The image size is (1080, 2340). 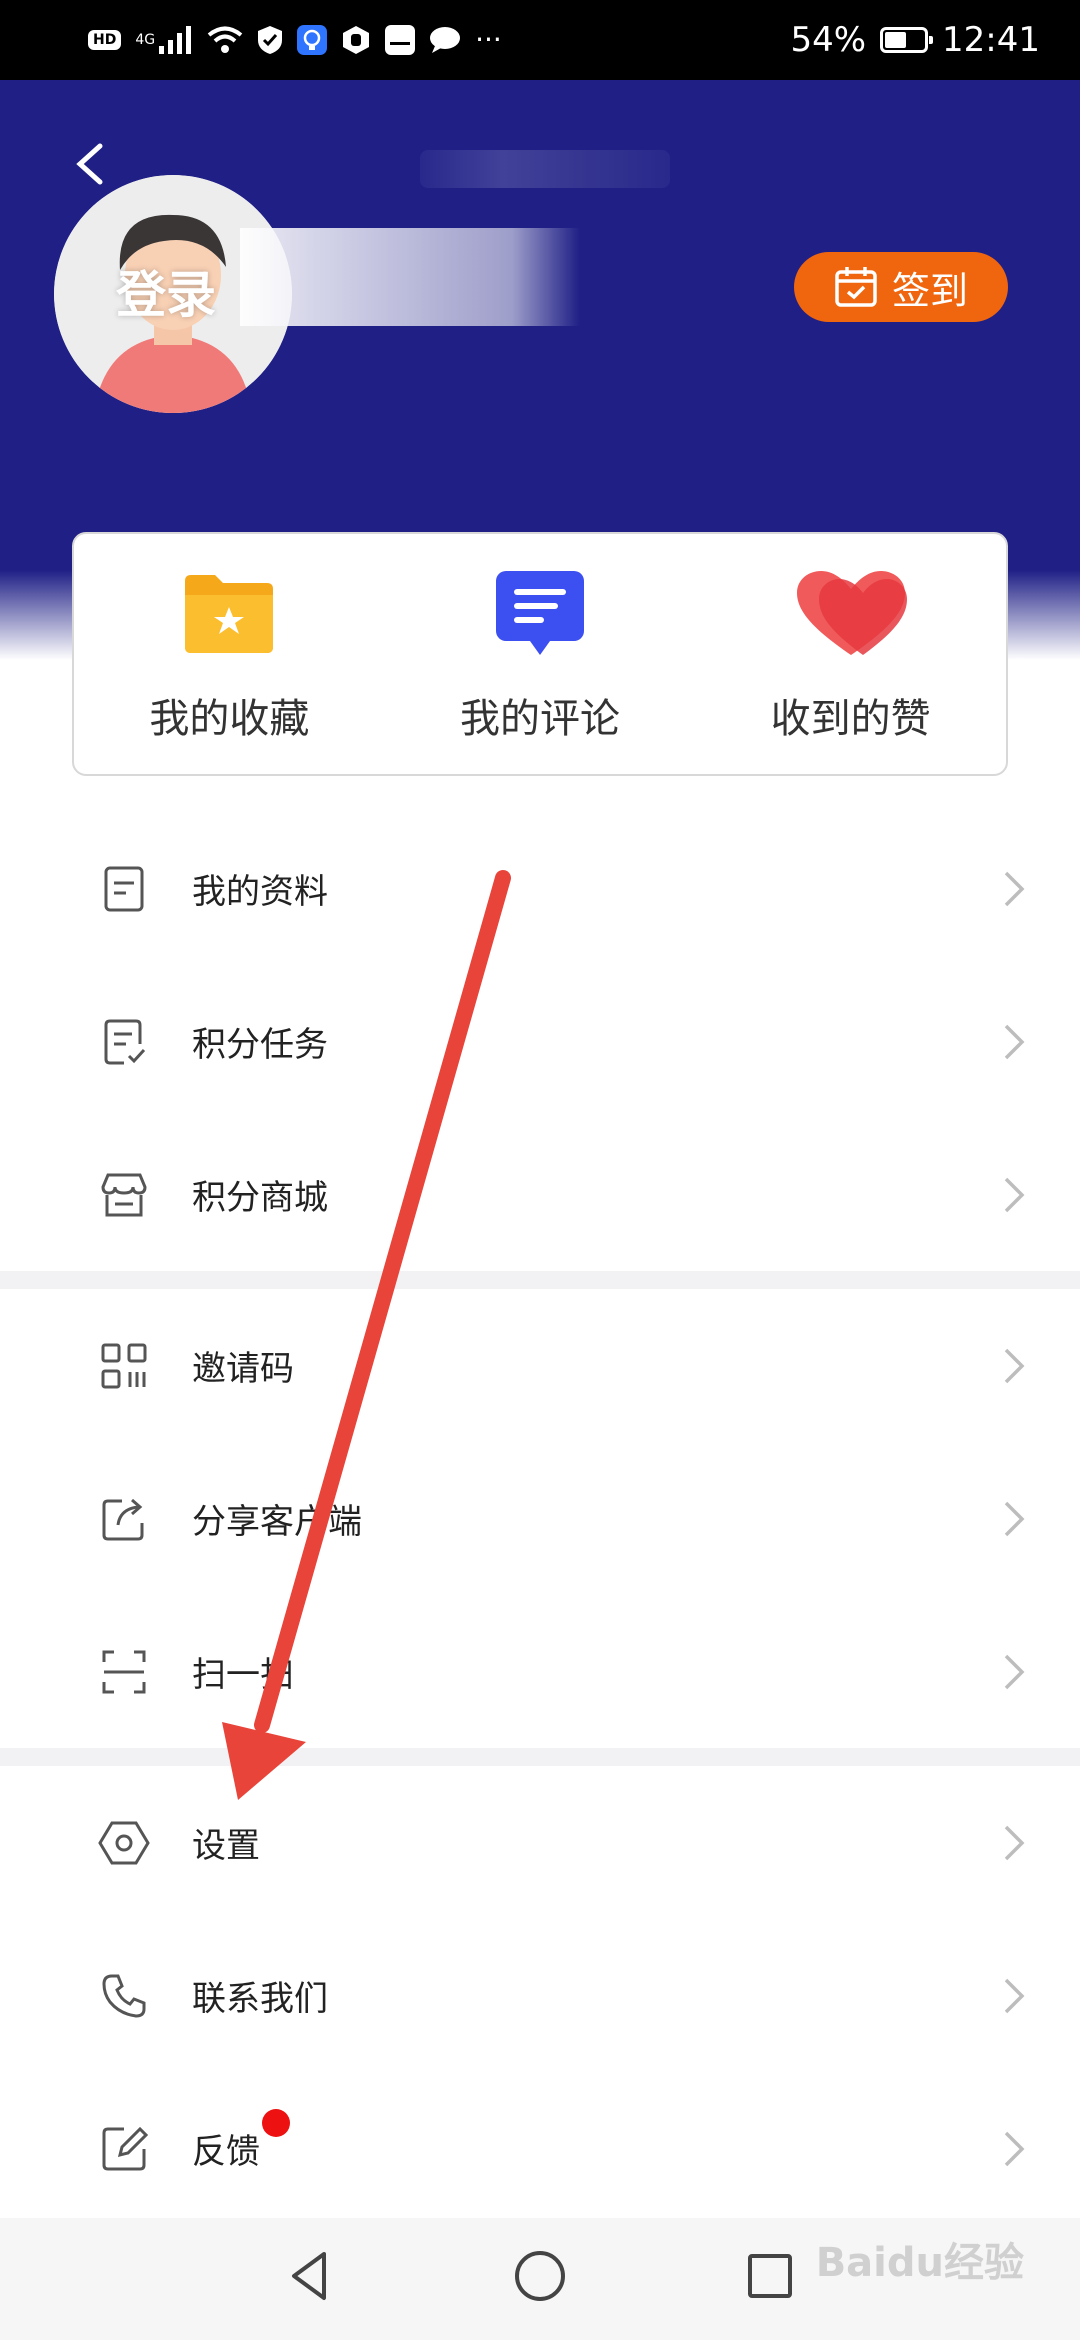 I want to click on menu-item-points-tasks: 积分任务, so click(x=540, y=1041).